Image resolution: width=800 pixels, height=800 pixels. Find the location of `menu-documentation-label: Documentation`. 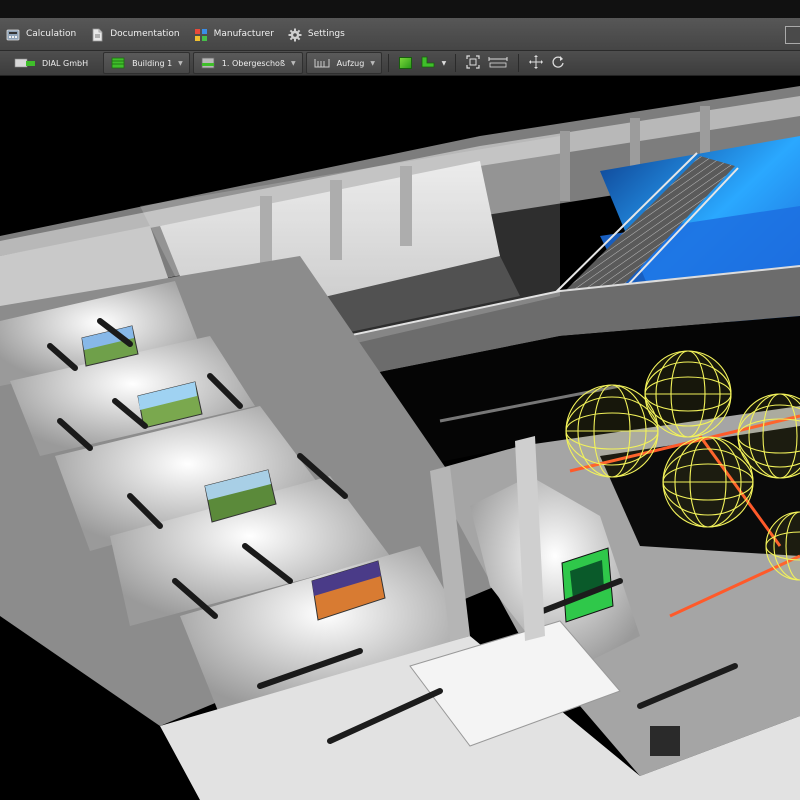

menu-documentation-label: Documentation is located at coordinates (145, 34).